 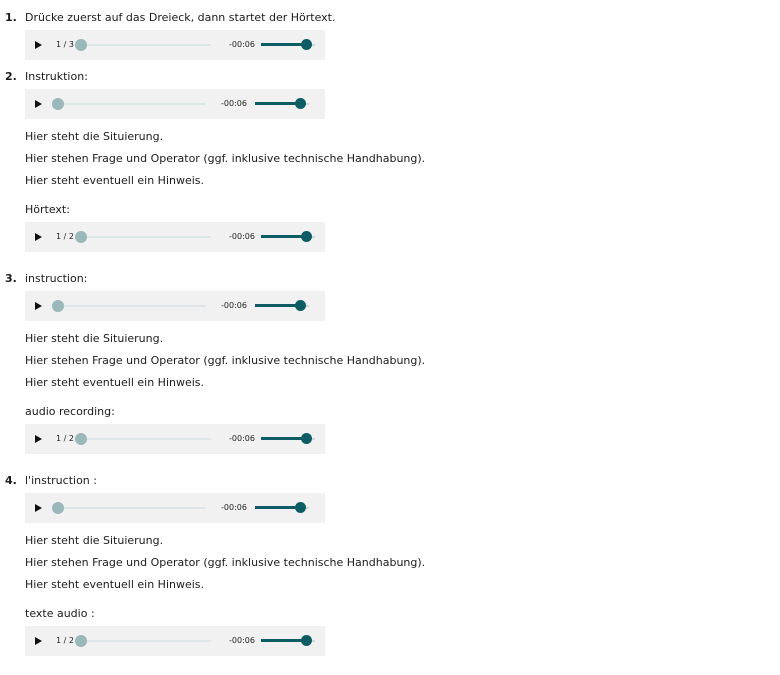 What do you see at coordinates (60, 613) in the screenshot?
I see `audio-label: texte audio :` at bounding box center [60, 613].